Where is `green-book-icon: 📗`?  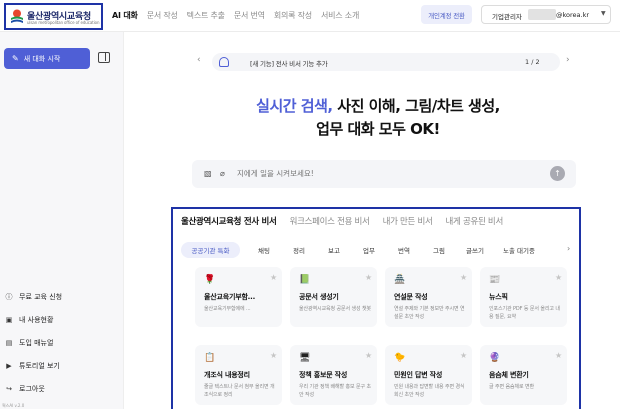
green-book-icon: 📗 is located at coordinates (305, 280).